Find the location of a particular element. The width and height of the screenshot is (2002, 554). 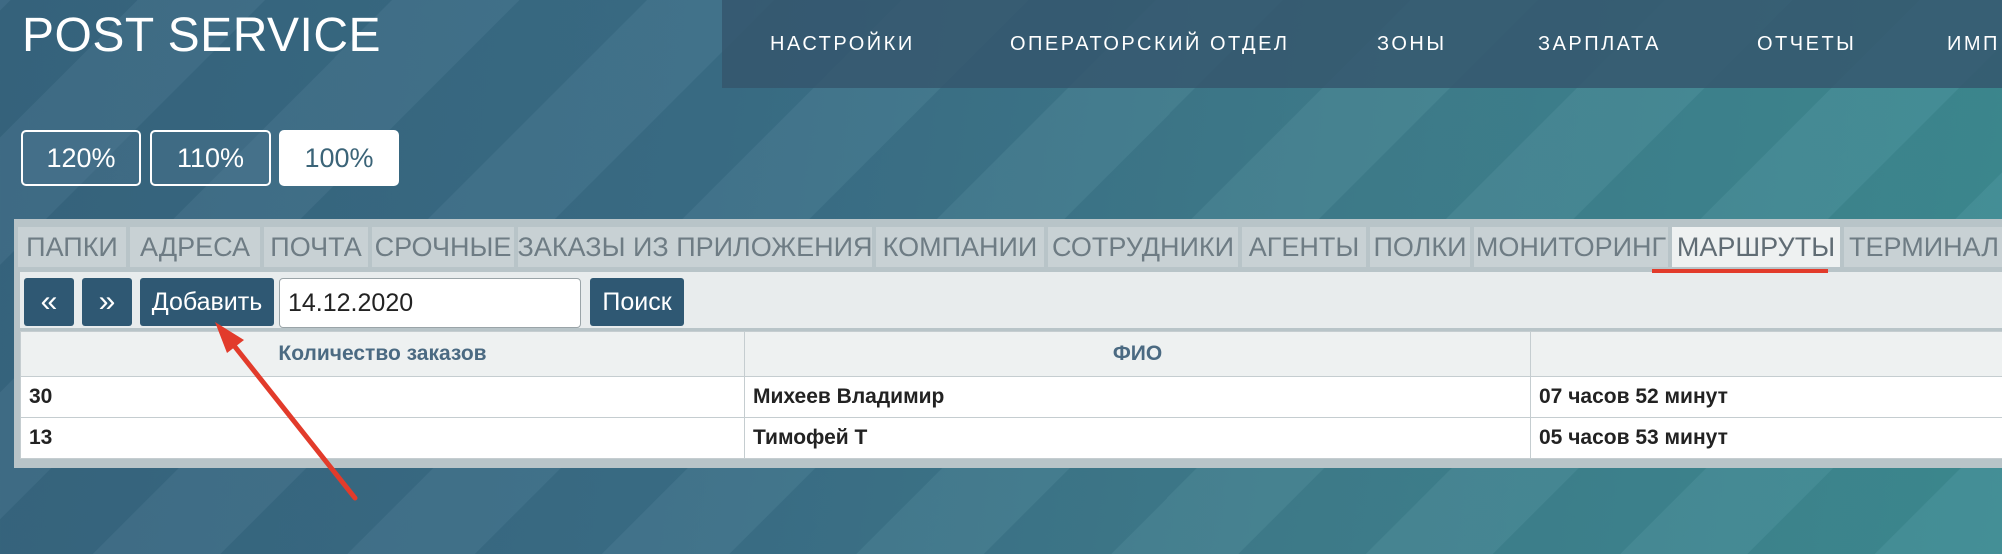

cell-order-count: 30 is located at coordinates (382, 397).